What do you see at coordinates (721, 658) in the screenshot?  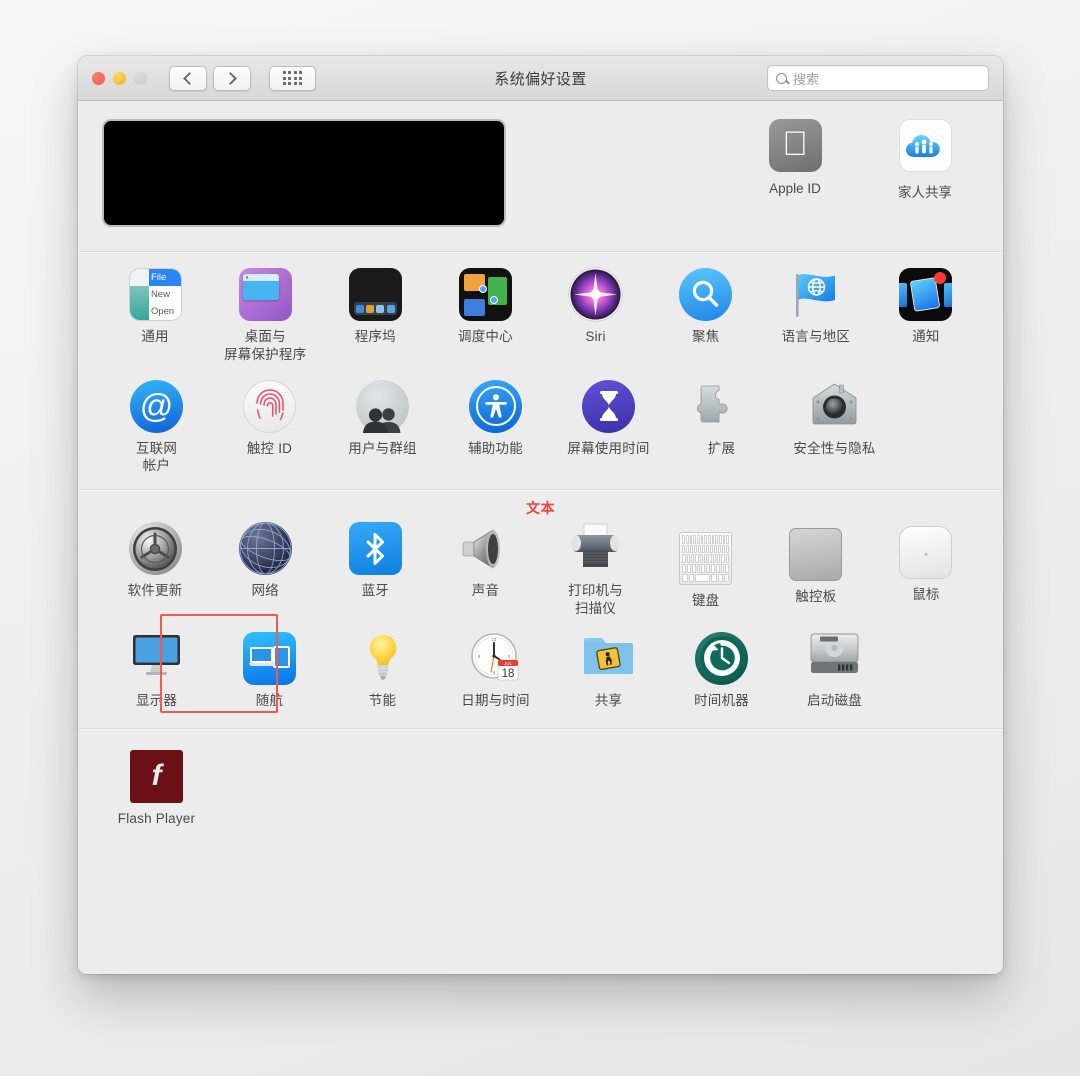 I see `time-machine-icon` at bounding box center [721, 658].